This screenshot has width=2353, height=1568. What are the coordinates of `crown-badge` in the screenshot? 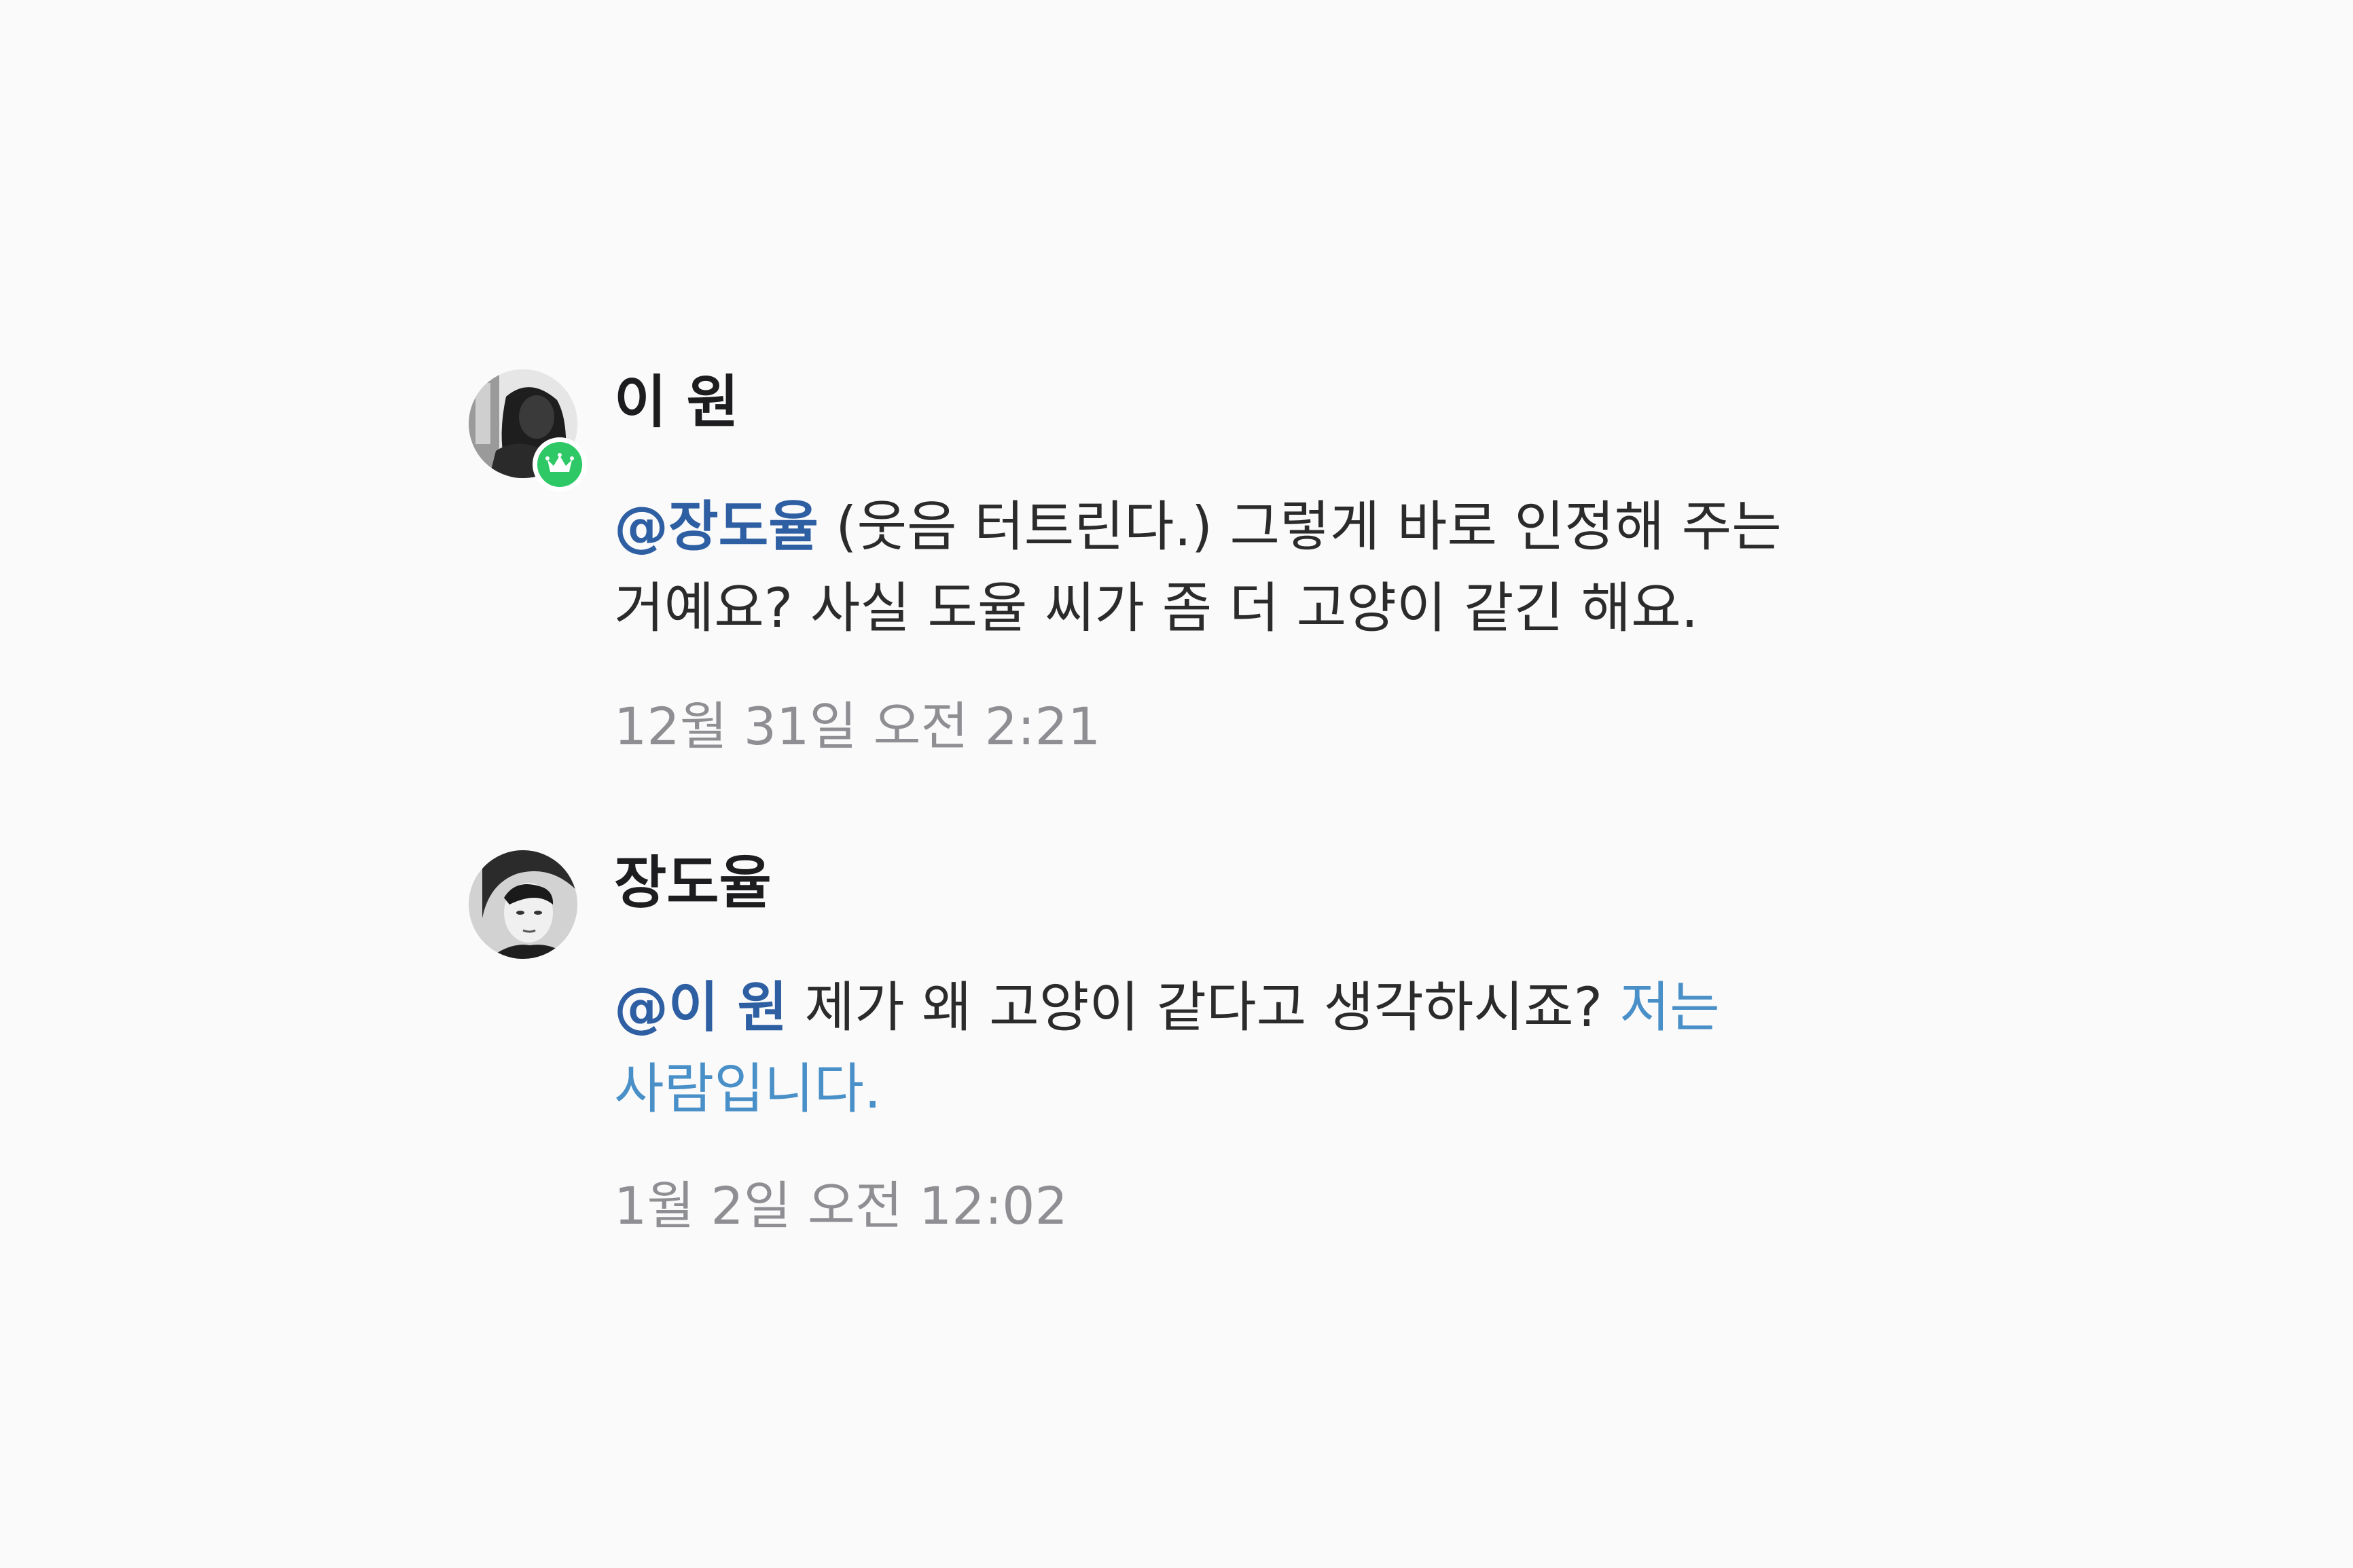 It's located at (560, 464).